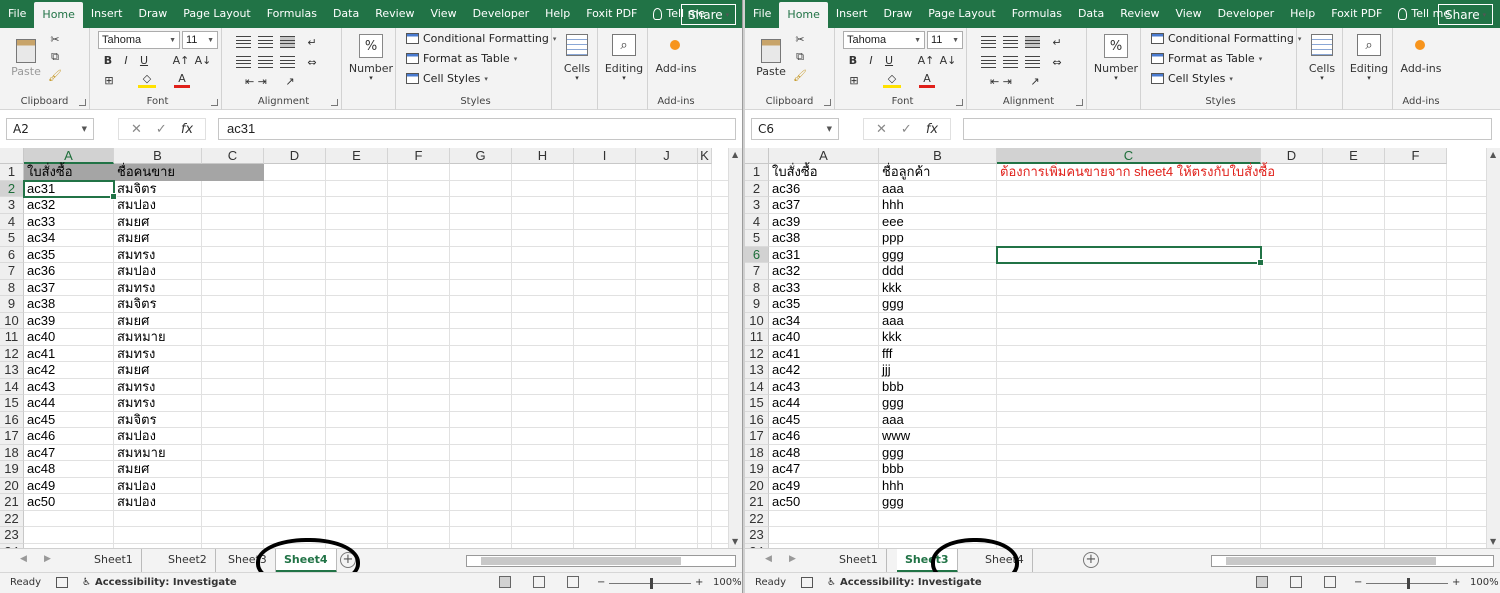  What do you see at coordinates (39, 304) in the screenshot?
I see `data-cell: ac38` at bounding box center [39, 304].